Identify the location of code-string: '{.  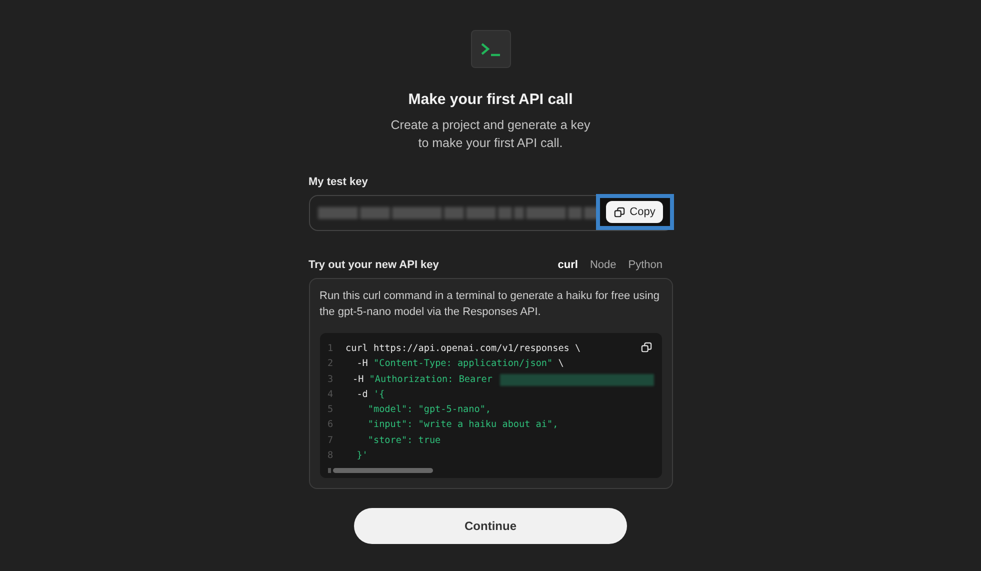
(379, 395).